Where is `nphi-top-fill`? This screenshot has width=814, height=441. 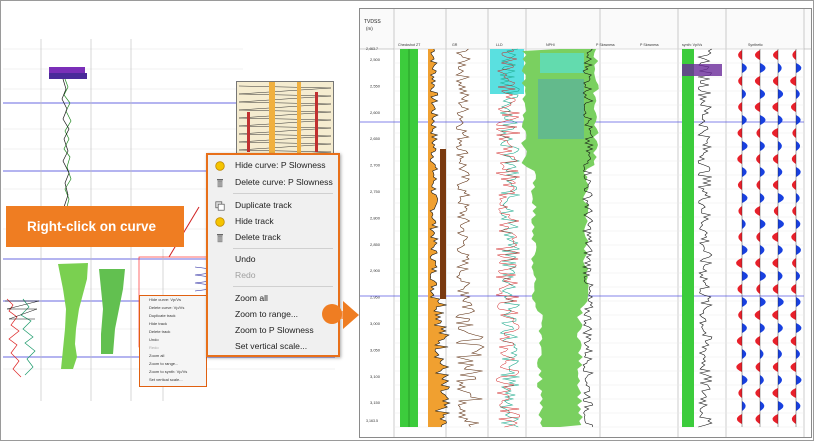 nphi-top-fill is located at coordinates (507, 71).